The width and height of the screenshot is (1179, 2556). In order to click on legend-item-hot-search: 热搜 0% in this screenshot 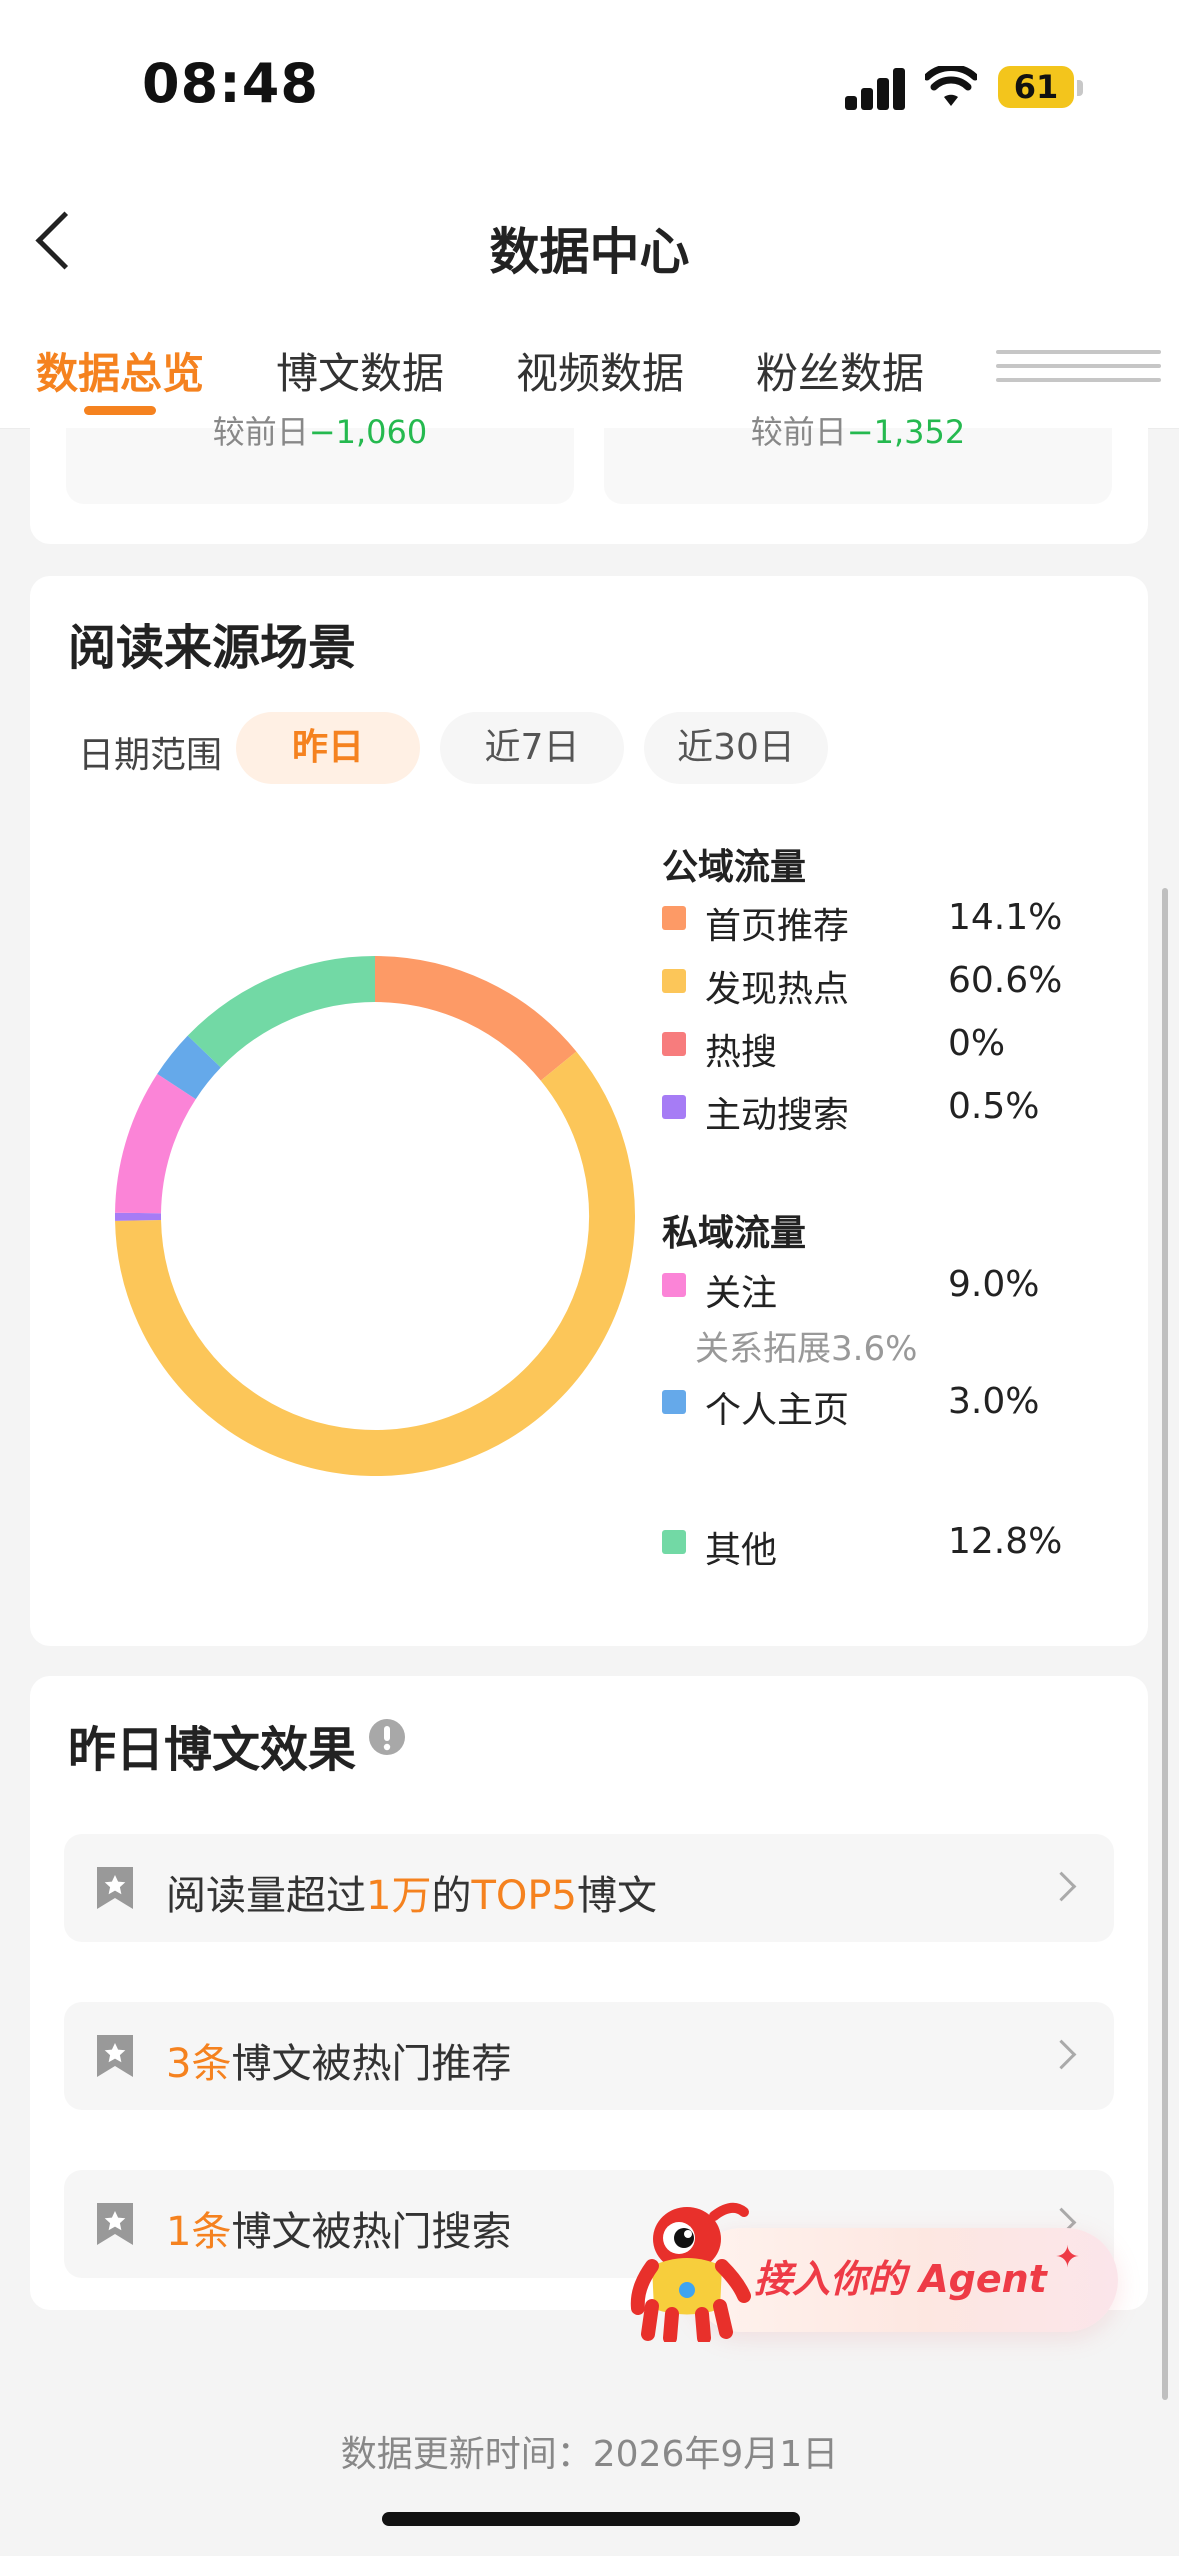, I will do `click(882, 1048)`.